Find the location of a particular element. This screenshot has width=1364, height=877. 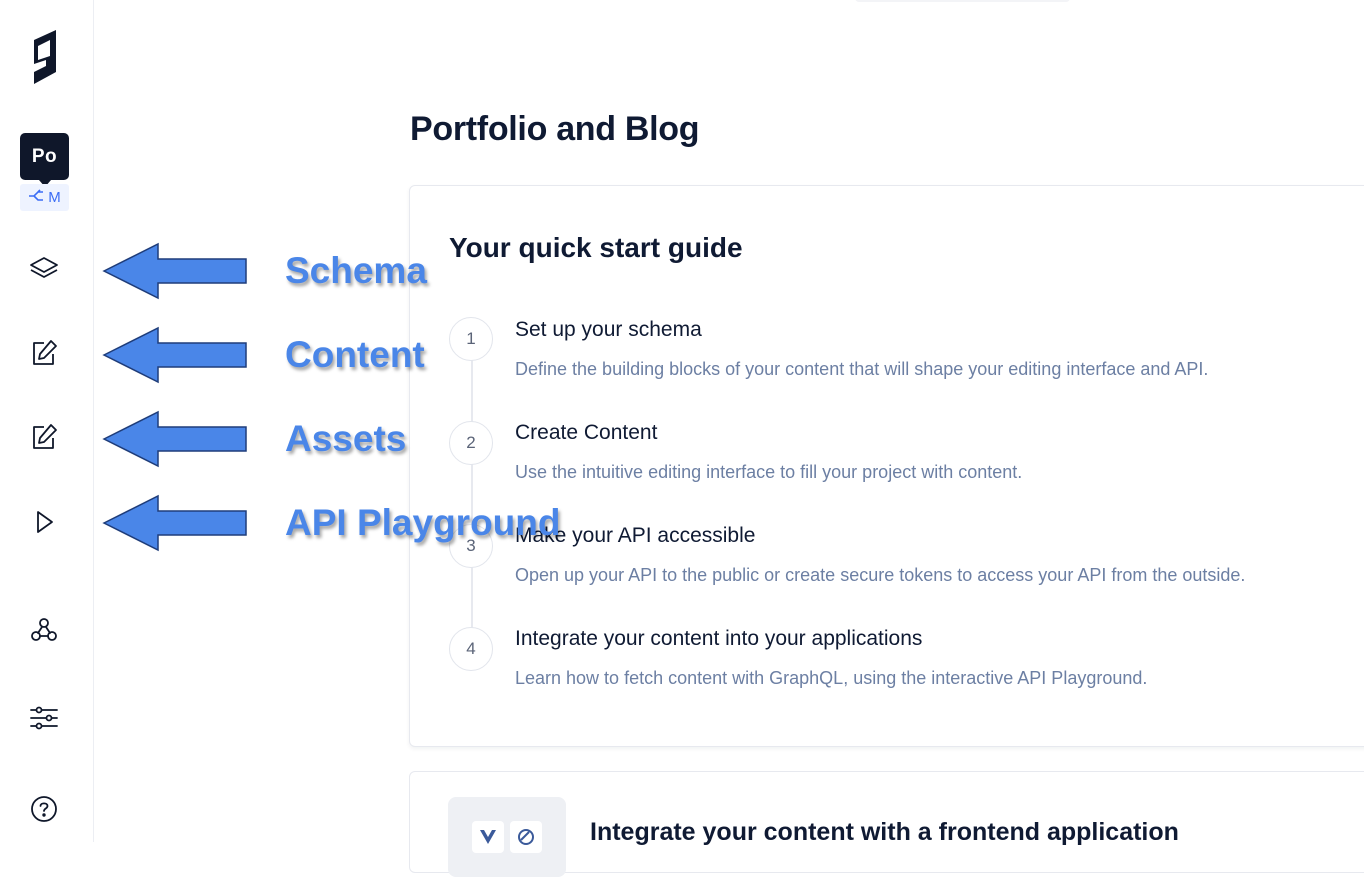

step-title: Set up your schema is located at coordinates (608, 330).